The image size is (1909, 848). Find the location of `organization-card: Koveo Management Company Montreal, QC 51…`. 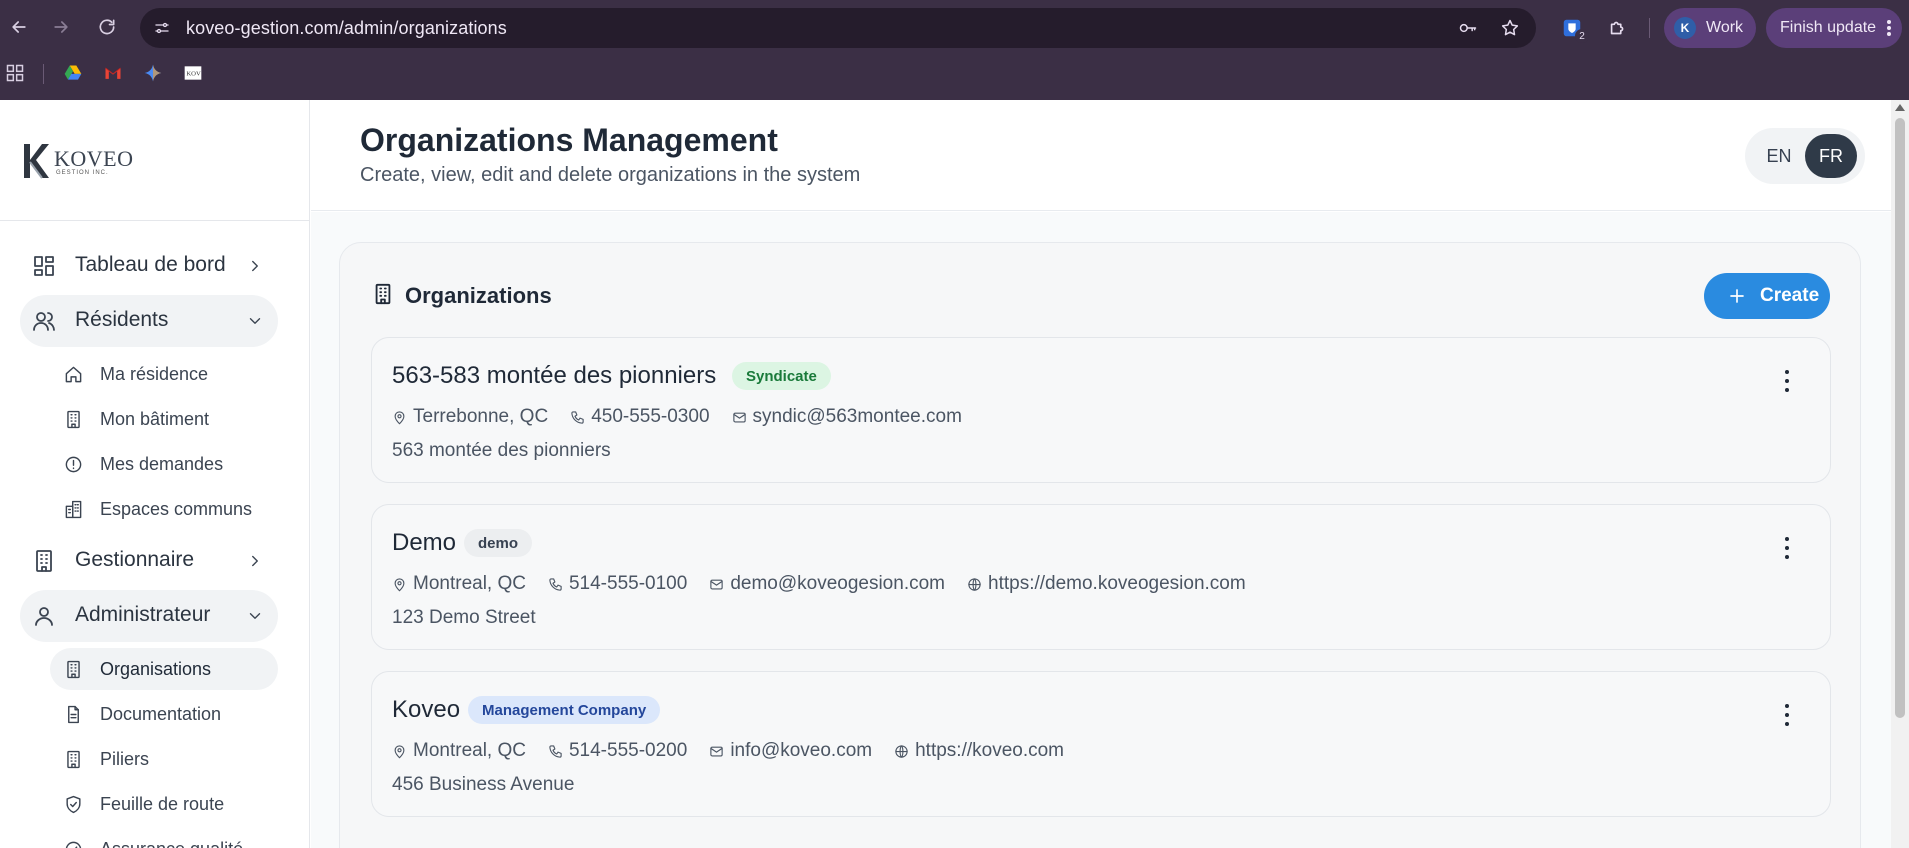

organization-card: Koveo Management Company Montreal, QC 51… is located at coordinates (1101, 744).